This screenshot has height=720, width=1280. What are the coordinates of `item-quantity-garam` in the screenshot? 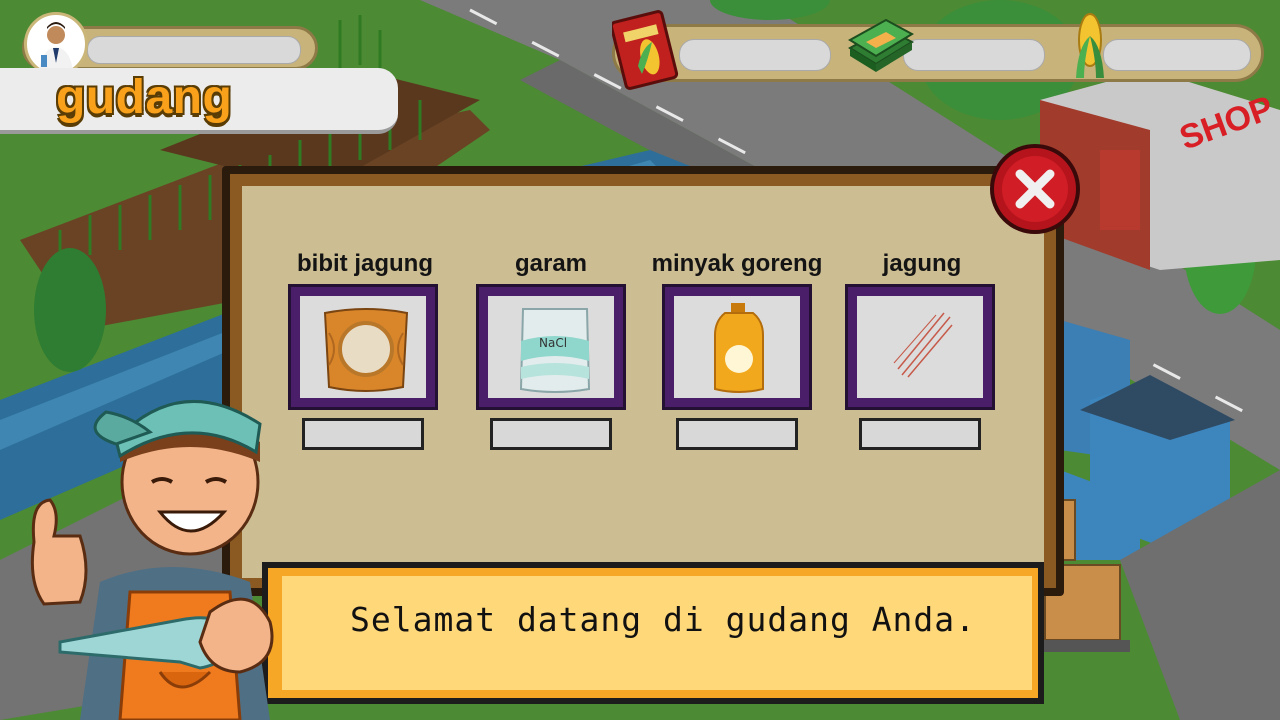 It's located at (551, 434).